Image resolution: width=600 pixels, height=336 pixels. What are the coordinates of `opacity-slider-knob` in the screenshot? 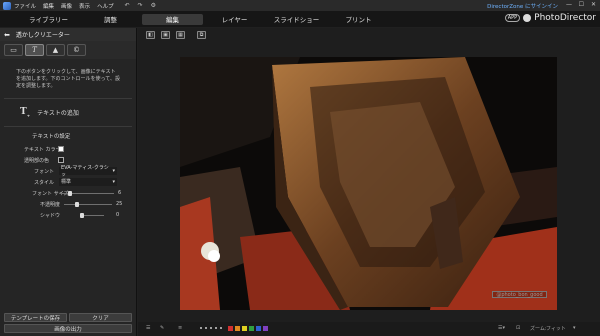 It's located at (77, 204).